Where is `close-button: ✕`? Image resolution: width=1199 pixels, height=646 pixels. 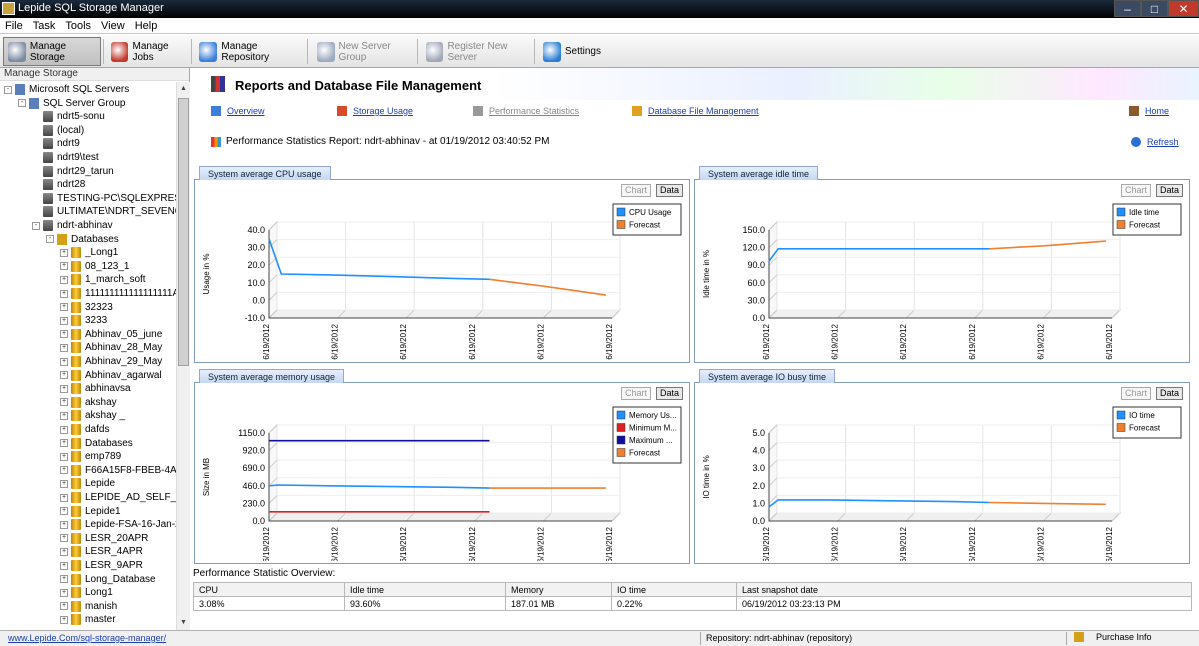
close-button: ✕ is located at coordinates (1183, 8).